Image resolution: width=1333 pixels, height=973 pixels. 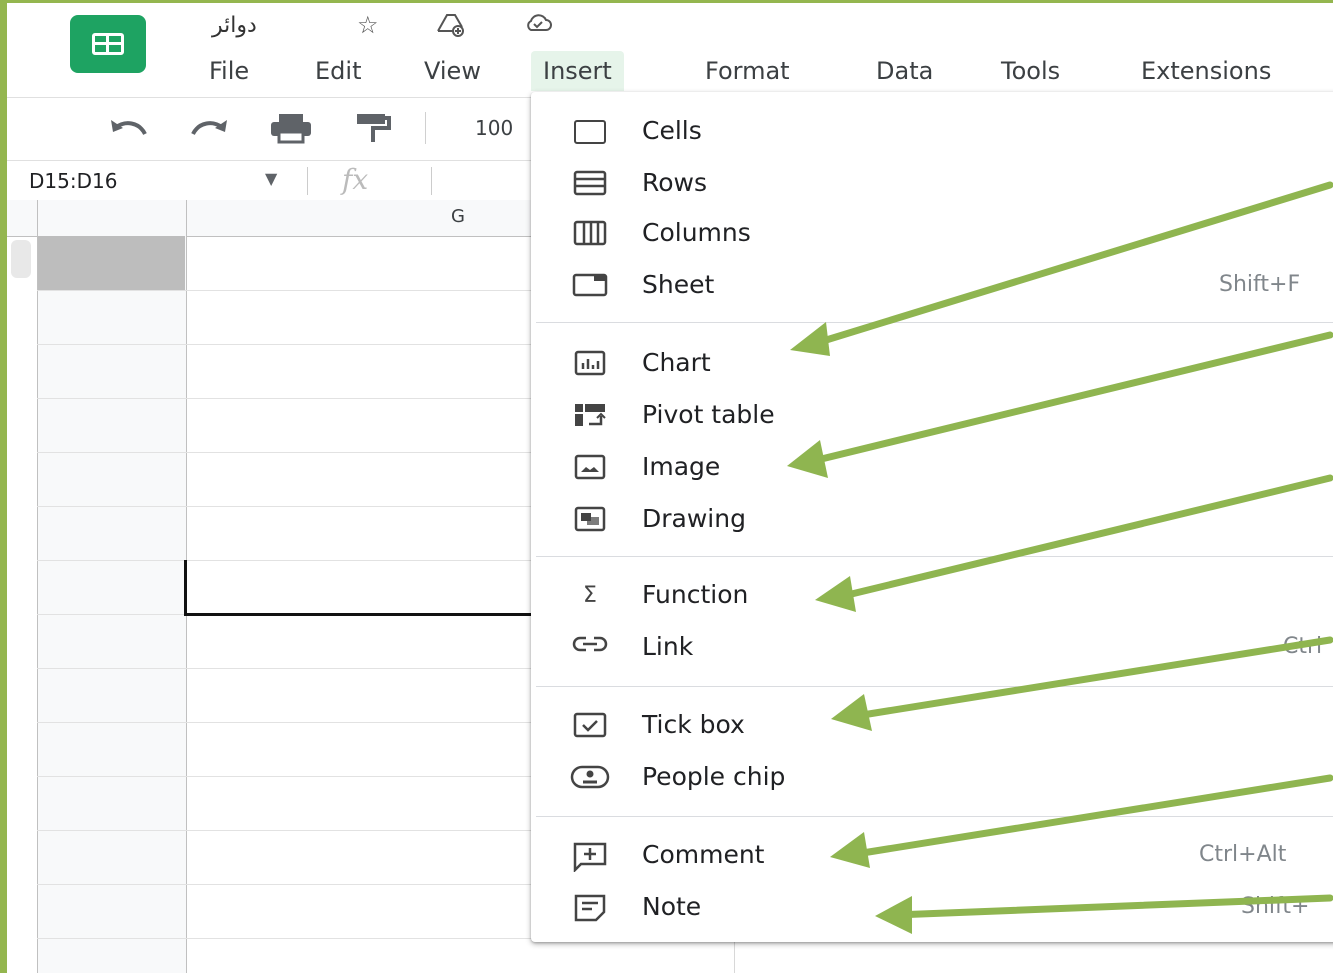 I want to click on note-icon, so click(x=590, y=908).